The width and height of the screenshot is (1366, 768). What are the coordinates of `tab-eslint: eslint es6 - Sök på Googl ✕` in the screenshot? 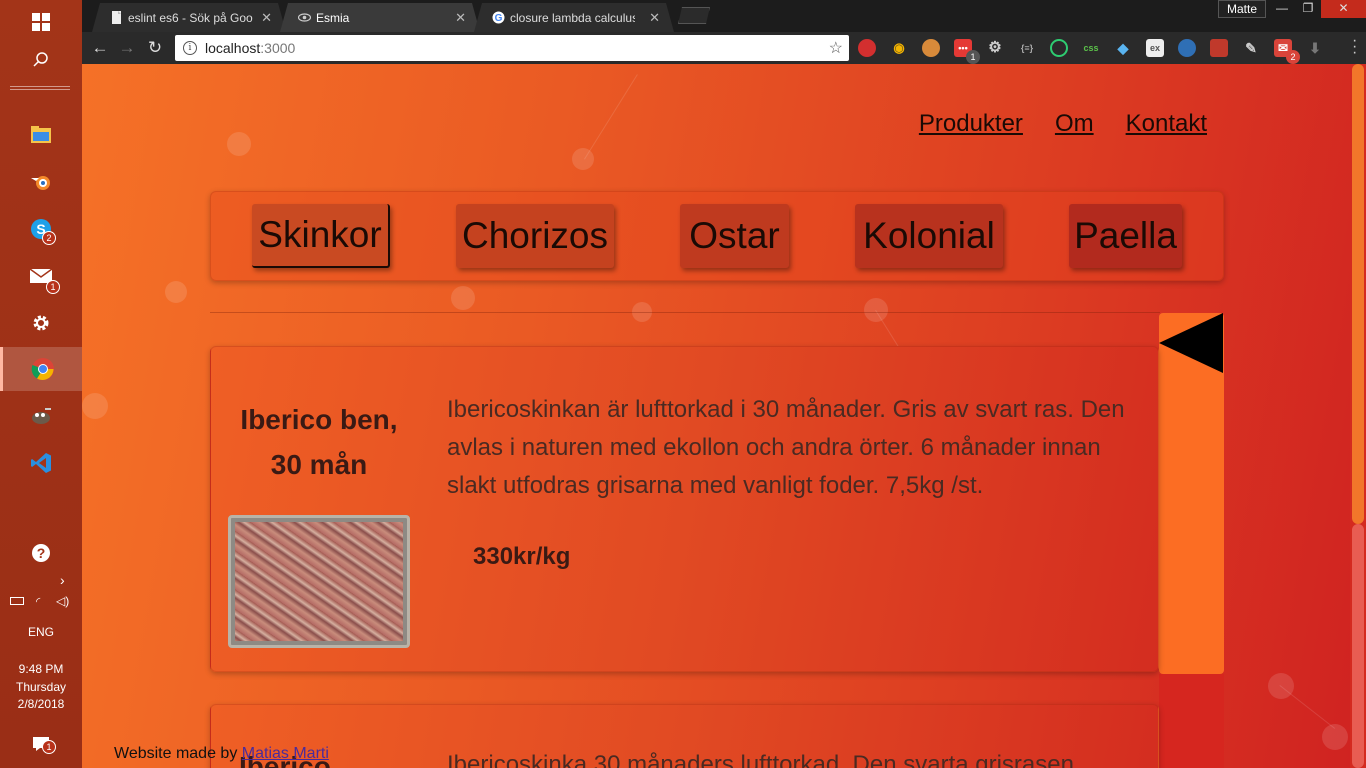 It's located at (189, 17).